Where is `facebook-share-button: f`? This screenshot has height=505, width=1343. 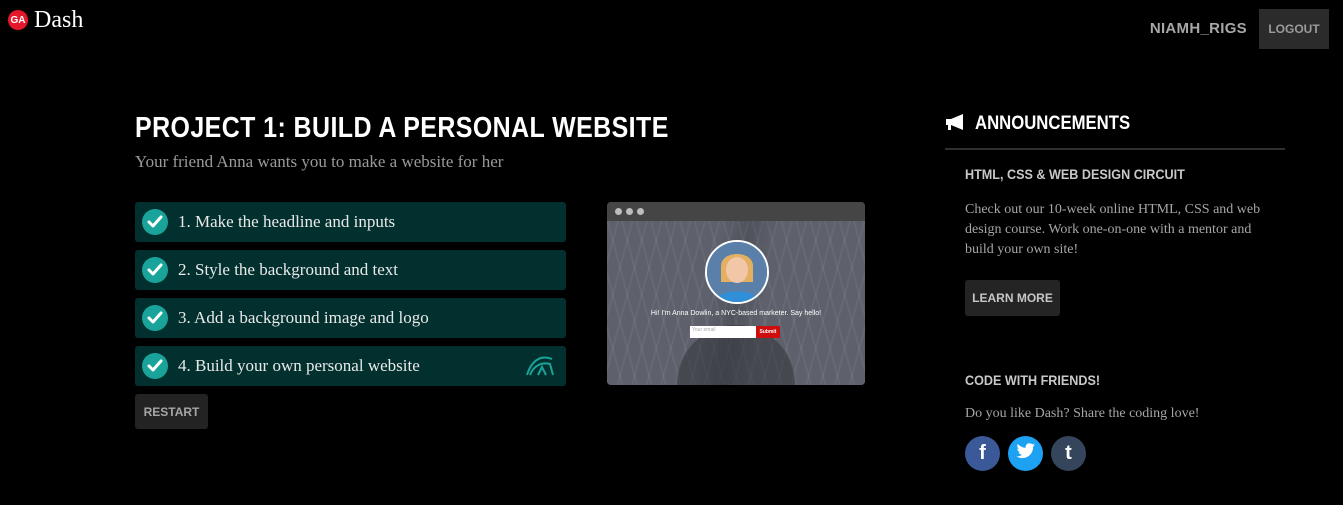 facebook-share-button: f is located at coordinates (982, 453).